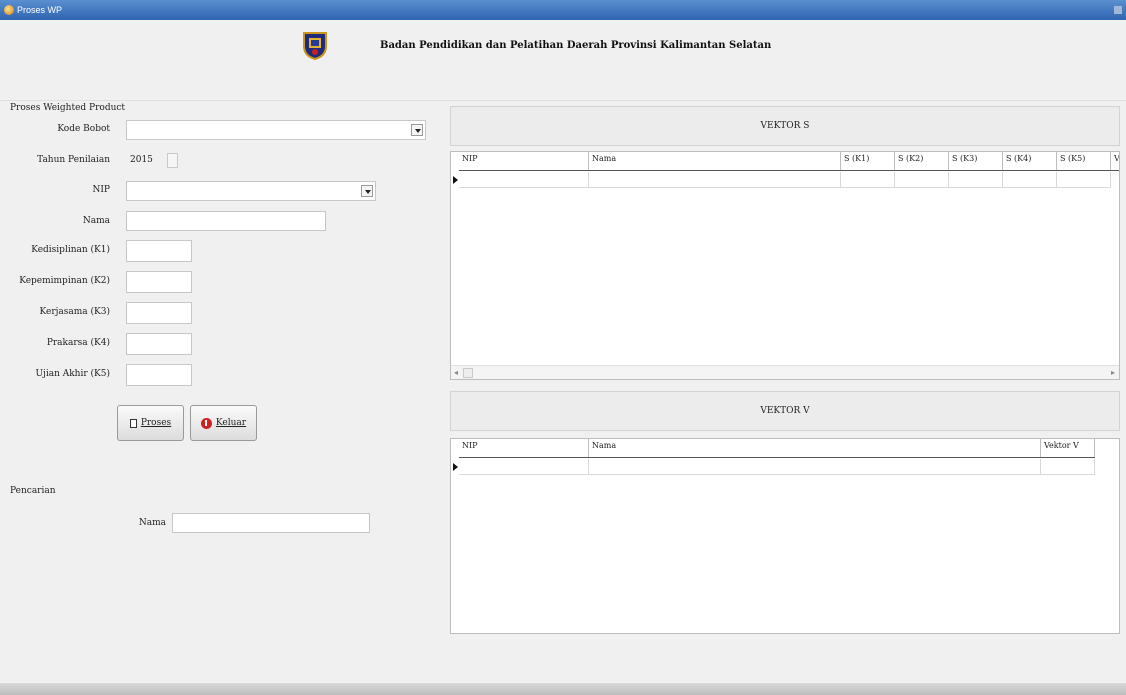 The image size is (1126, 695). Describe the element at coordinates (1118, 10) in the screenshot. I see `window-control` at that location.